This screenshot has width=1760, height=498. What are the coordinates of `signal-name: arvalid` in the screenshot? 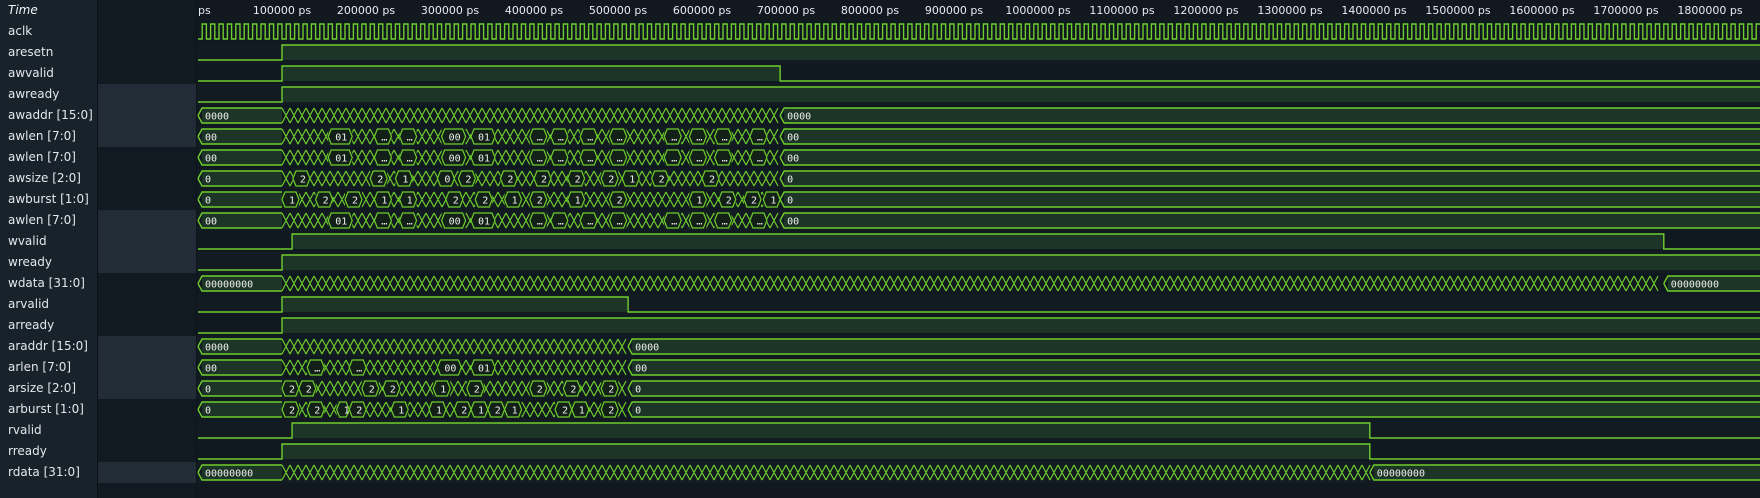 It's located at (52, 304).